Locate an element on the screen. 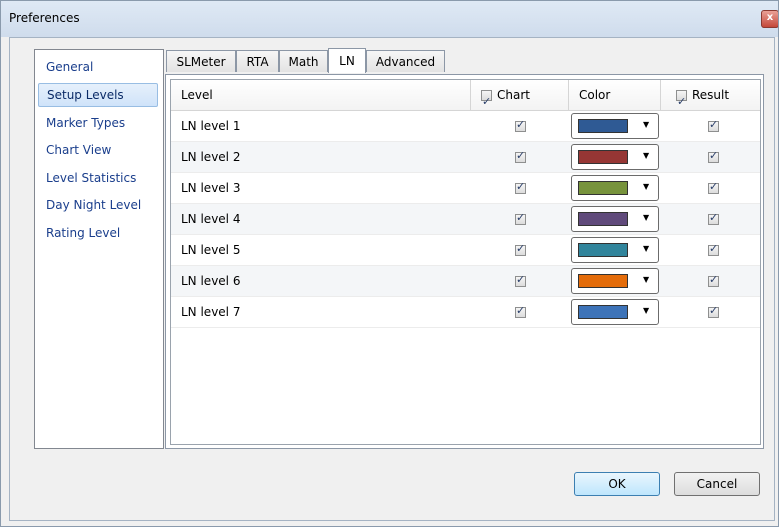 This screenshot has height=527, width=779. close-icon: x is located at coordinates (769, 19).